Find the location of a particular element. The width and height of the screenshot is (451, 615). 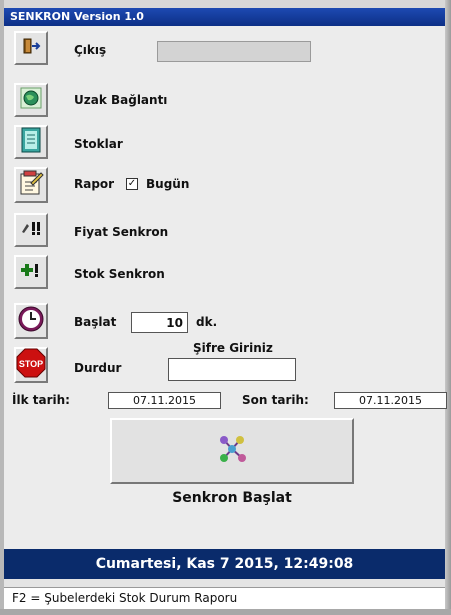

price-sync-icon is located at coordinates (31, 230).